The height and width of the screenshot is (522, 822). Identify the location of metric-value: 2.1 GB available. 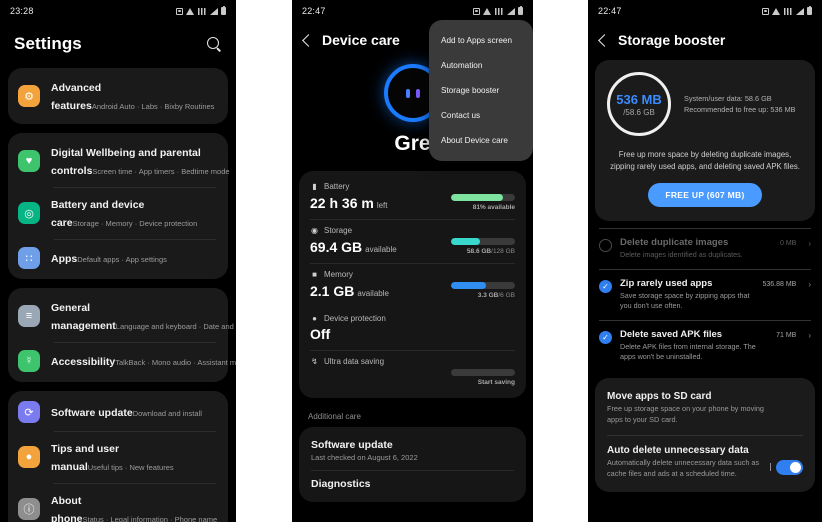
(349, 291).